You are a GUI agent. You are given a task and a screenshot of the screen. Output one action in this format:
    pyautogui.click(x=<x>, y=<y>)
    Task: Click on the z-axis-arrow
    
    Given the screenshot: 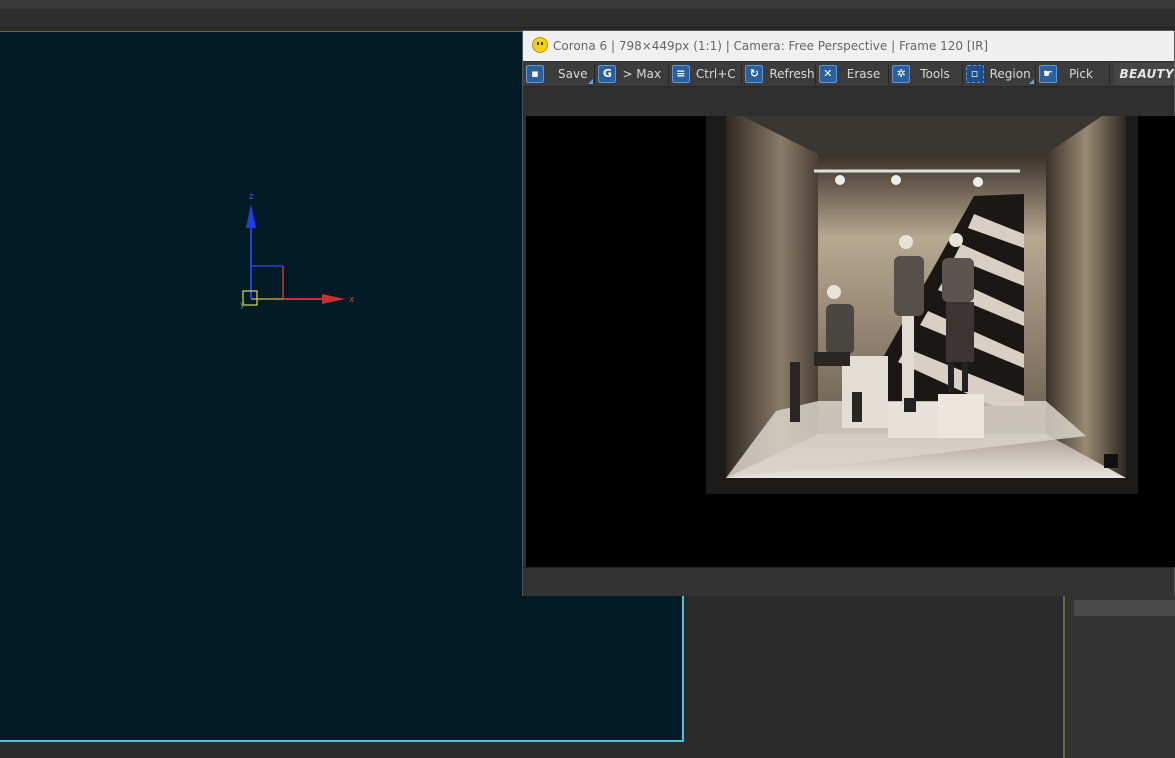 What is the action you would take?
    pyautogui.click(x=251, y=216)
    